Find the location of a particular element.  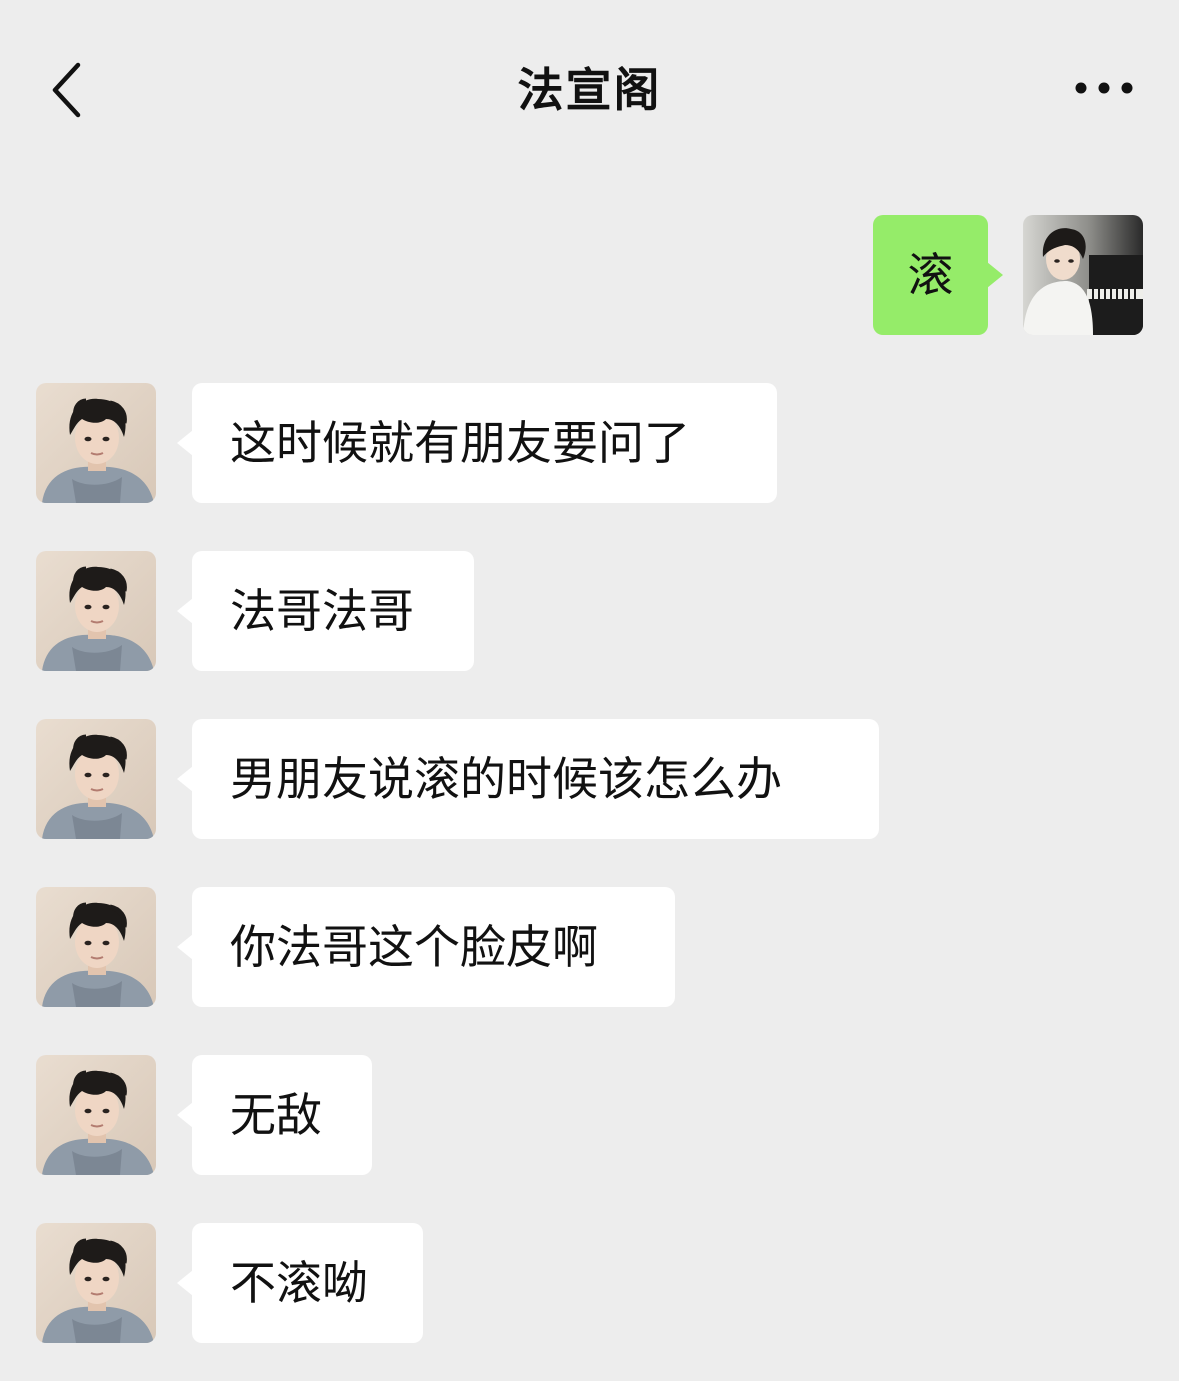

message-bubble-sent: 滚 is located at coordinates (938, 275).